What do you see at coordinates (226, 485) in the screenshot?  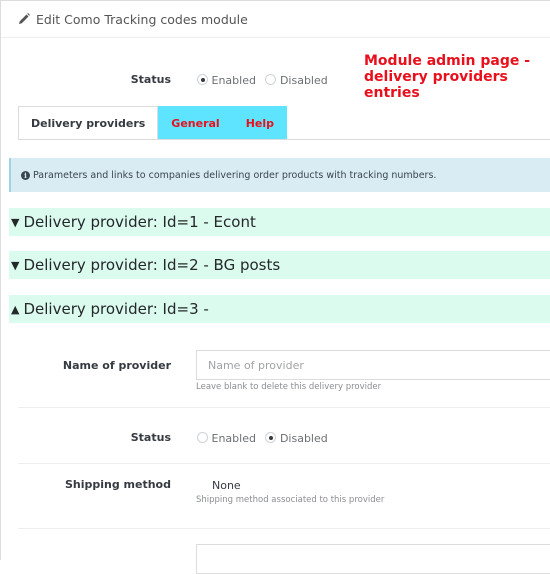 I see `shipping-method-value: None` at bounding box center [226, 485].